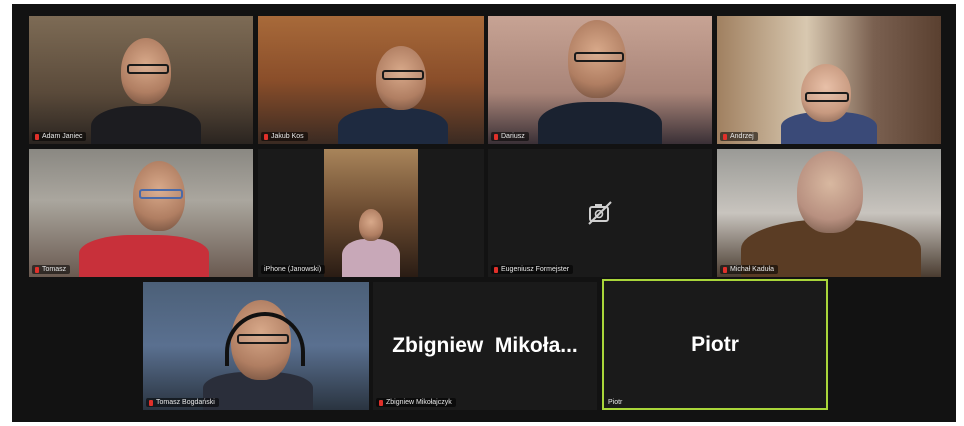 This screenshot has height=426, width=964. I want to click on participant-tile-zbigniew: Zbigniew Mikoła... Zbigniew Mikołajczyk, so click(485, 346).